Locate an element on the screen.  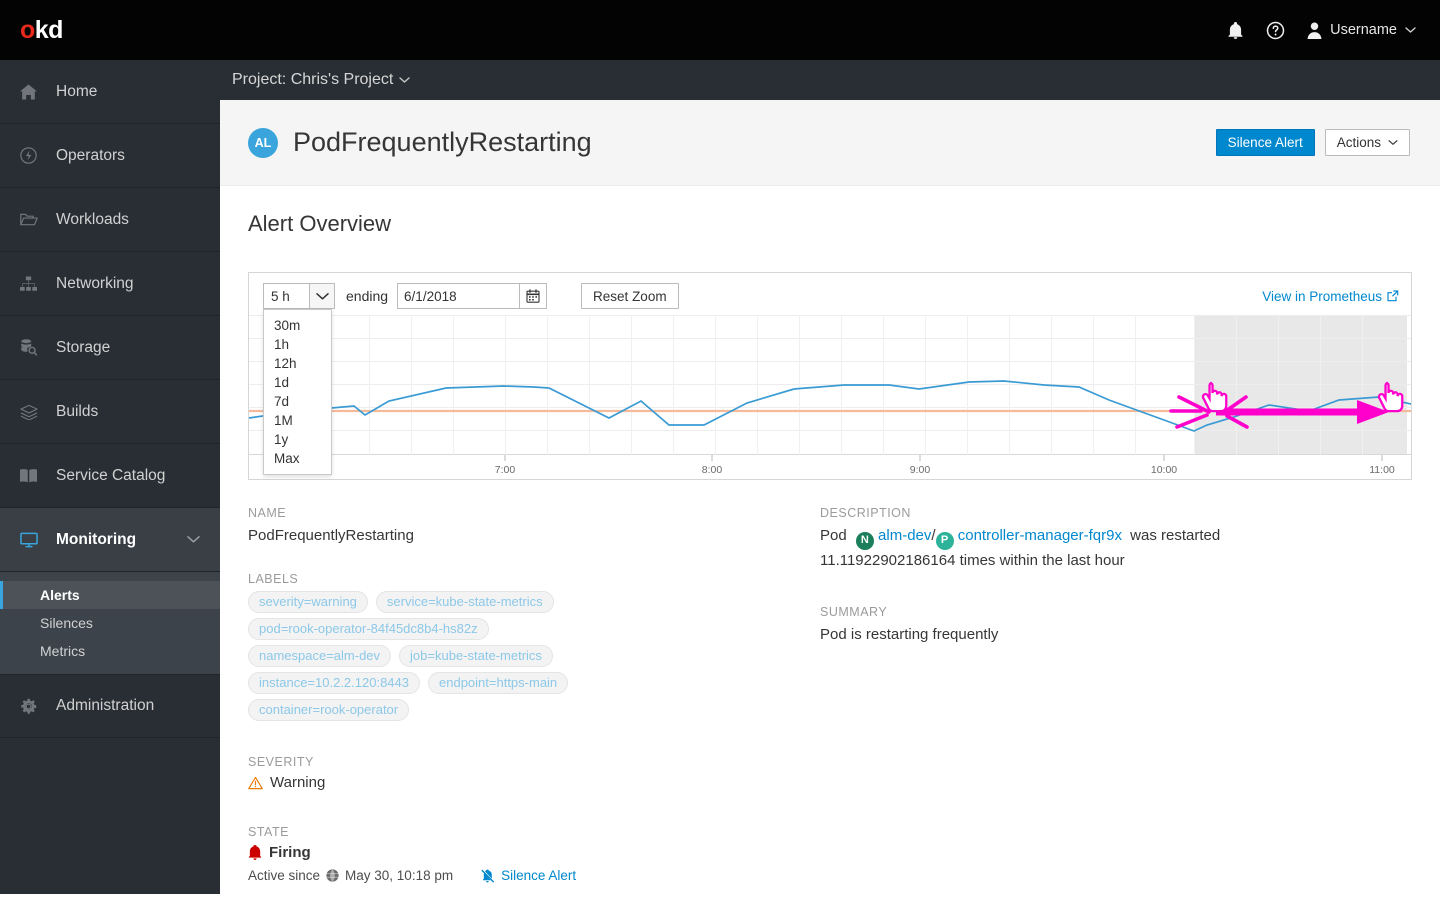
prometheus-link-label: View in Prometheus is located at coordinates (1322, 296).